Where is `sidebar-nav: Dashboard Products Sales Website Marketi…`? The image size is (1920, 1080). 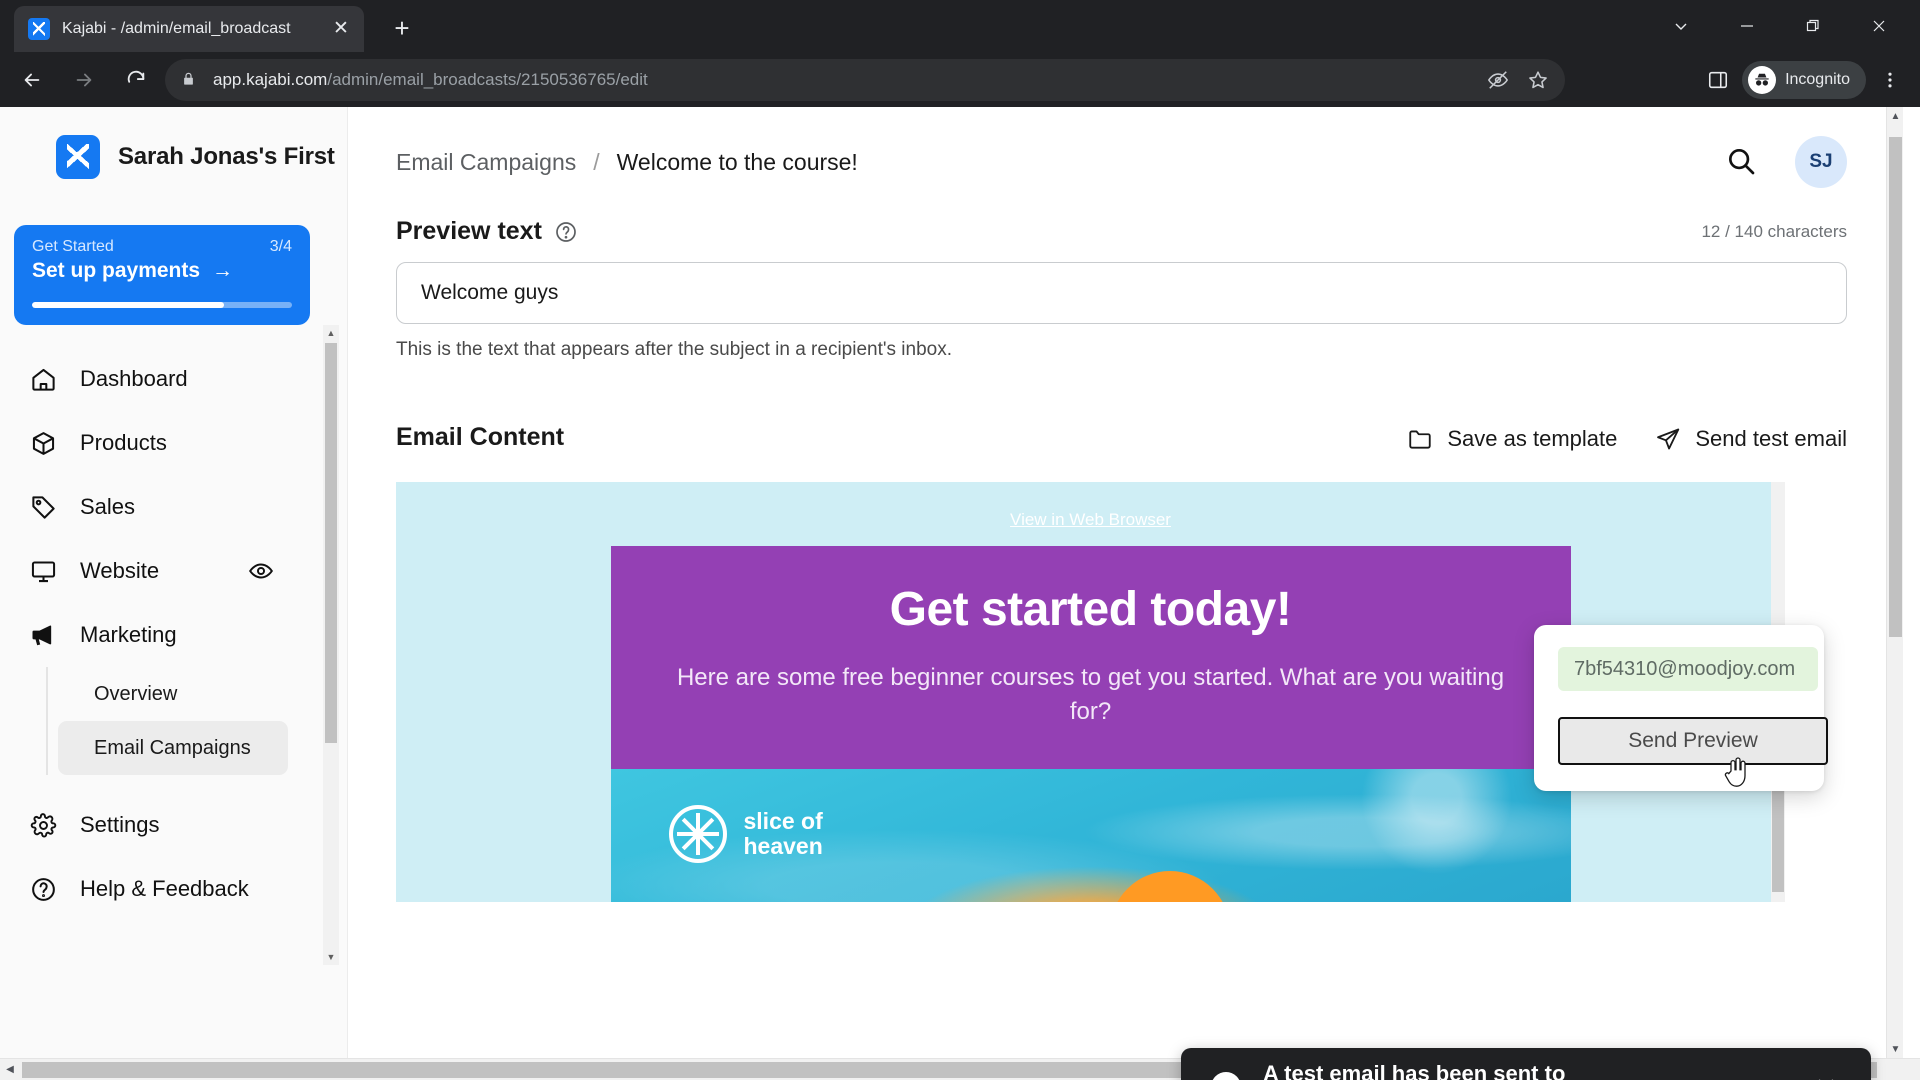 sidebar-nav: Dashboard Products Sales Website Marketi… is located at coordinates (165, 634).